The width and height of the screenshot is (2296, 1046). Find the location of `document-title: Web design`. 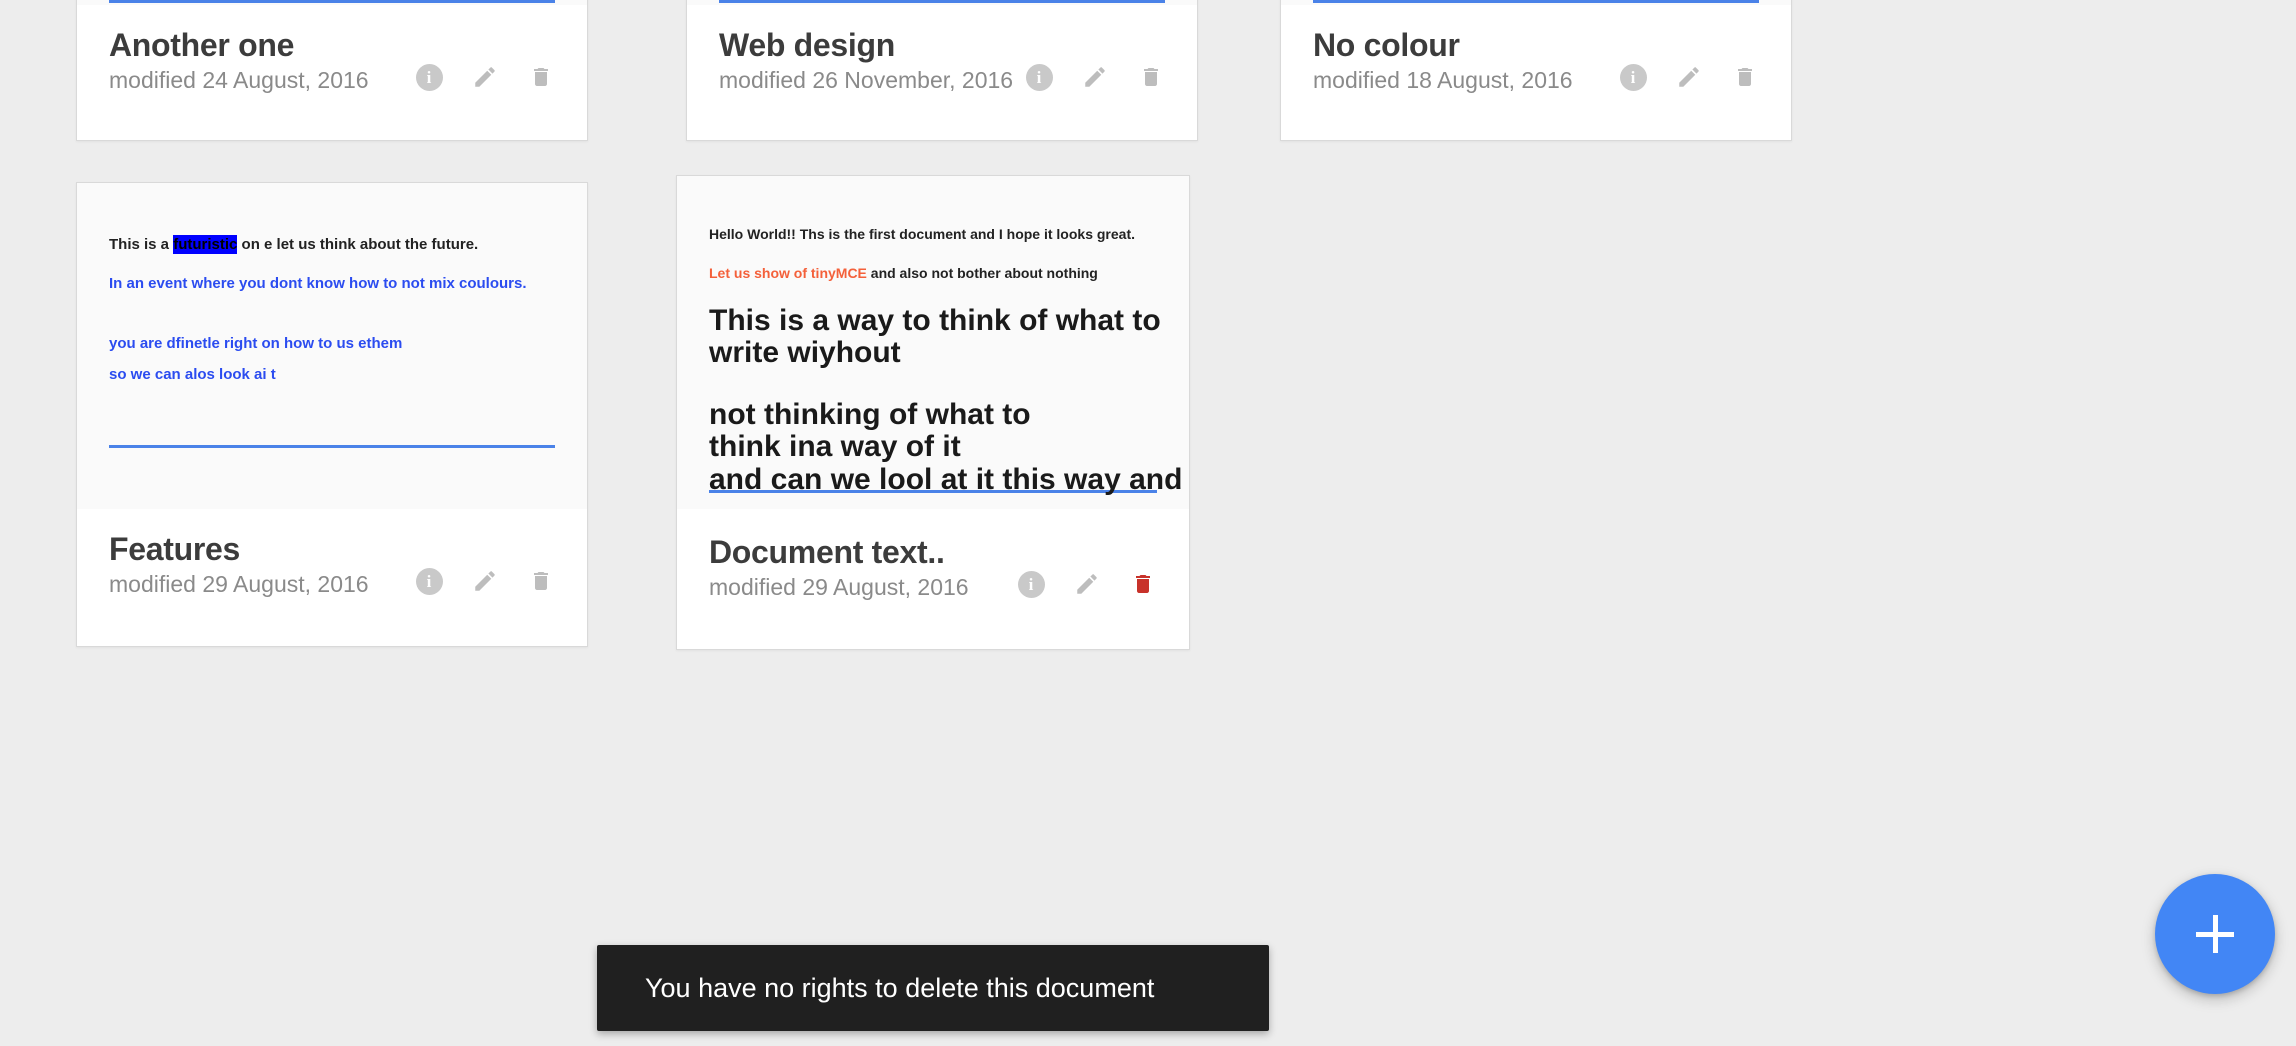

document-title: Web design is located at coordinates (807, 45).